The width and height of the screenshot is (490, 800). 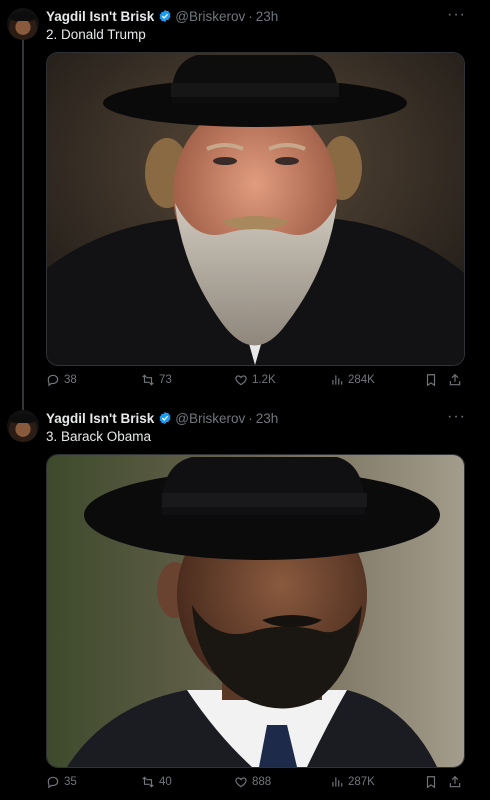 What do you see at coordinates (61, 782) in the screenshot?
I see `reply-button: 35` at bounding box center [61, 782].